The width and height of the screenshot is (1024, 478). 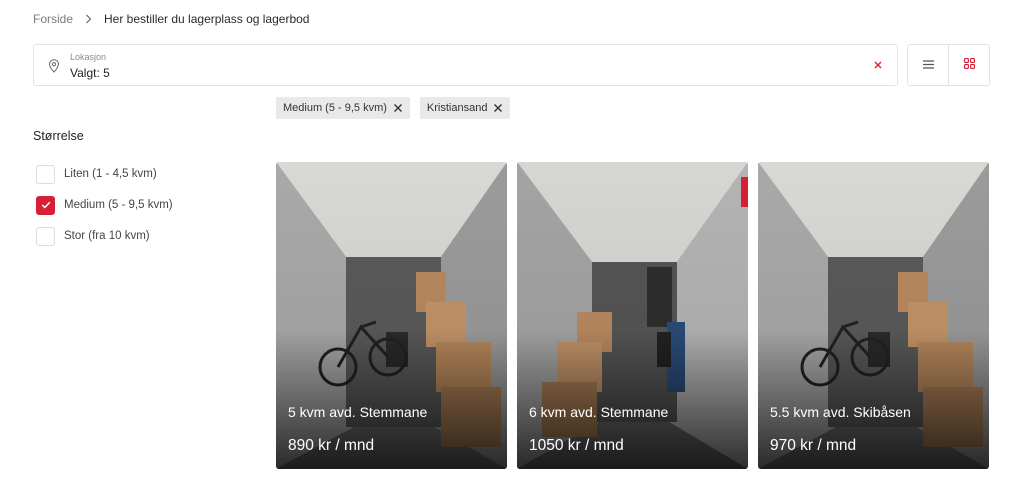 I want to click on grid-view-button, so click(x=968, y=65).